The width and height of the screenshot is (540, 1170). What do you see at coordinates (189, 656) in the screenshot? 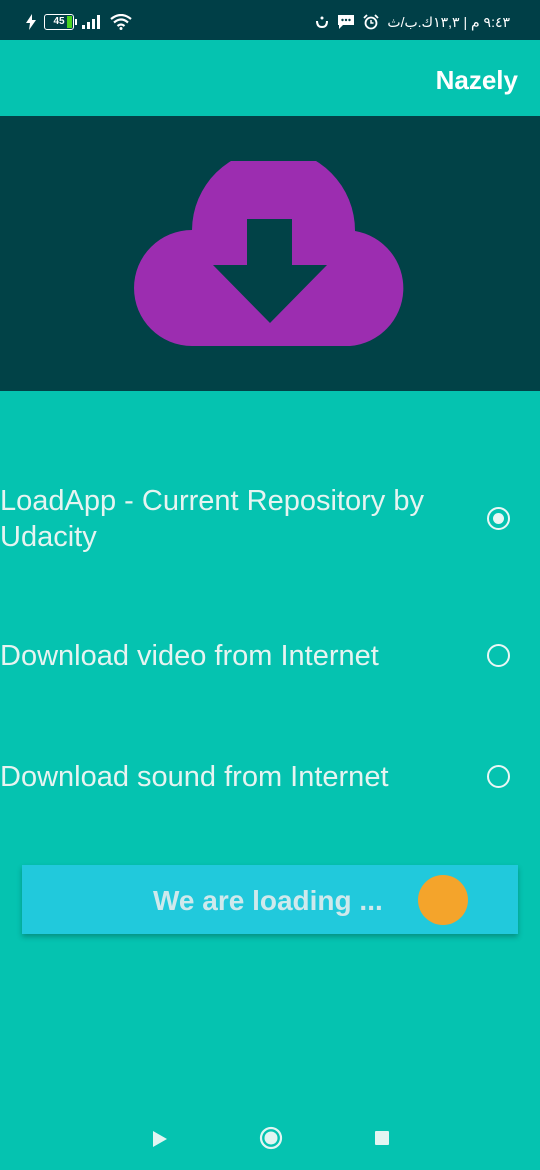
I see `option-video-label: Download video from Internet` at bounding box center [189, 656].